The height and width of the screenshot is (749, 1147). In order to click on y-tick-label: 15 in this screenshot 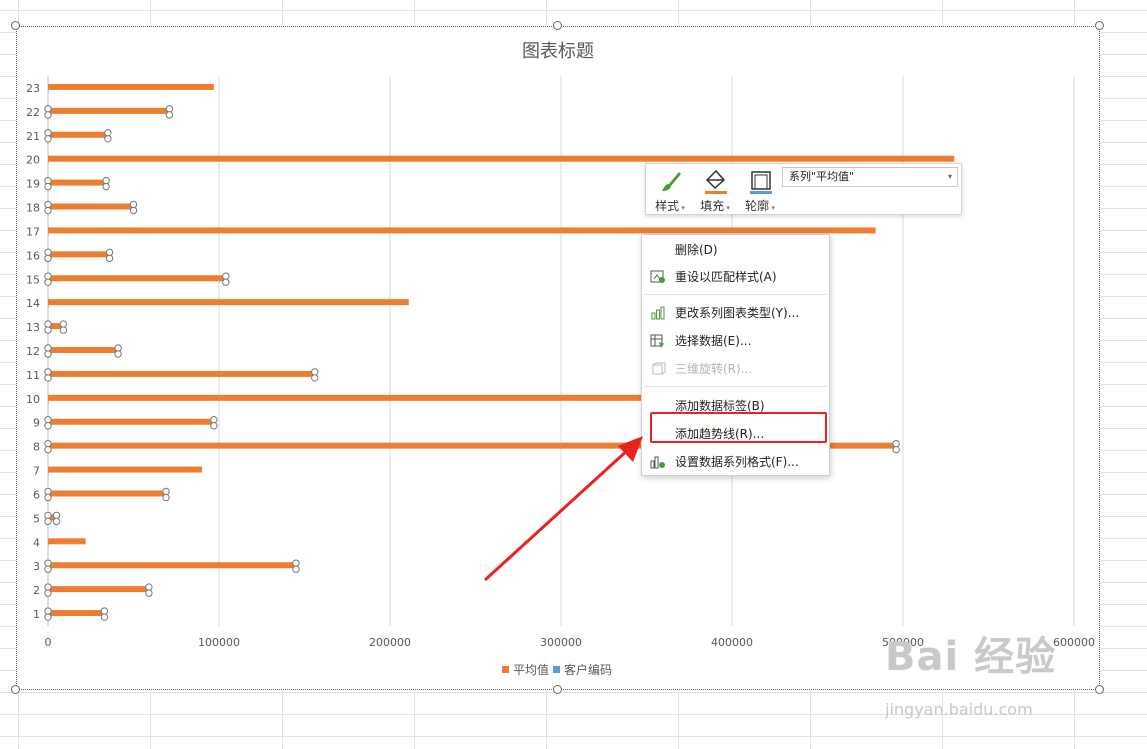, I will do `click(33, 279)`.